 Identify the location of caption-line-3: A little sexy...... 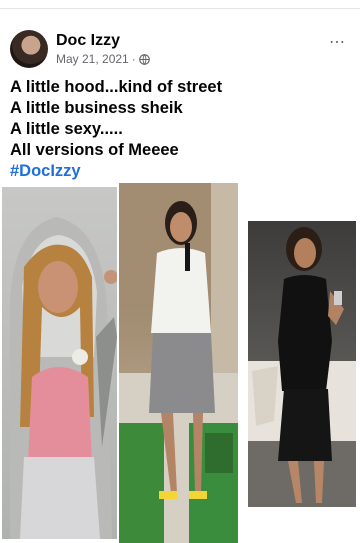
(66, 129).